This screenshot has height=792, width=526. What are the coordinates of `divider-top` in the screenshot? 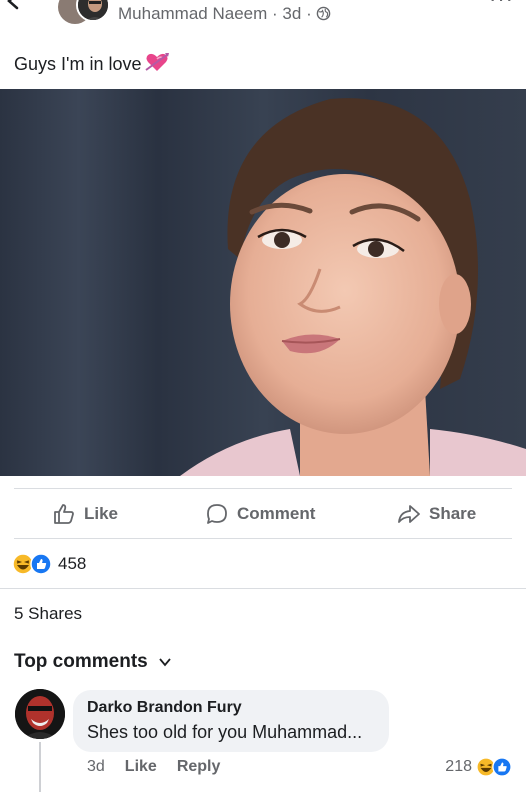 It's located at (263, 488).